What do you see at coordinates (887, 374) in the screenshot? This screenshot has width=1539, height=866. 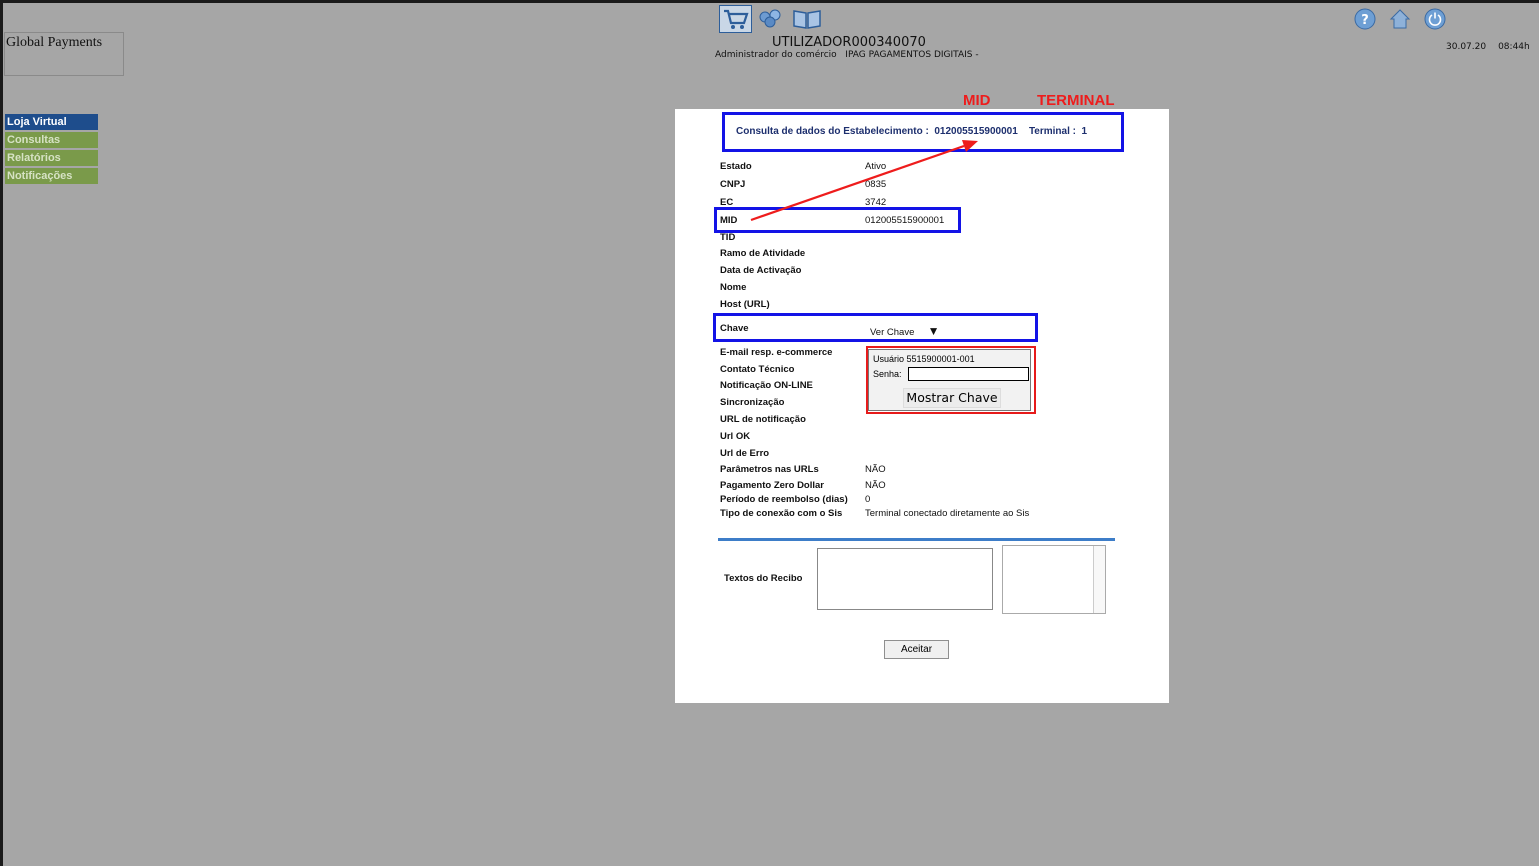 I see `popup-password-label: Senha:` at bounding box center [887, 374].